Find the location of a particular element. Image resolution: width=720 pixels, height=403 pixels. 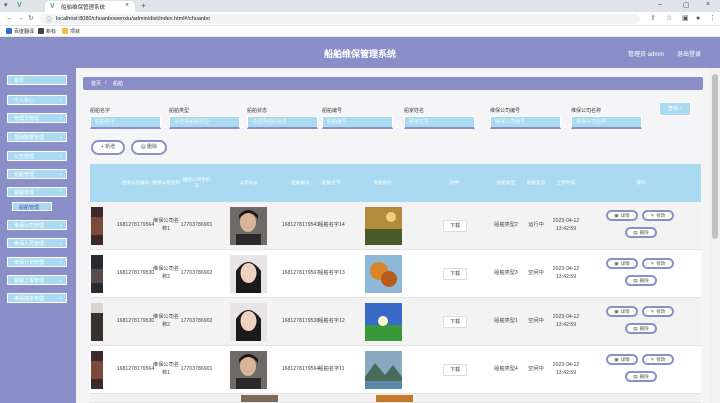

cell-ship-type: 船舶类型4 is located at coordinates (506, 369).